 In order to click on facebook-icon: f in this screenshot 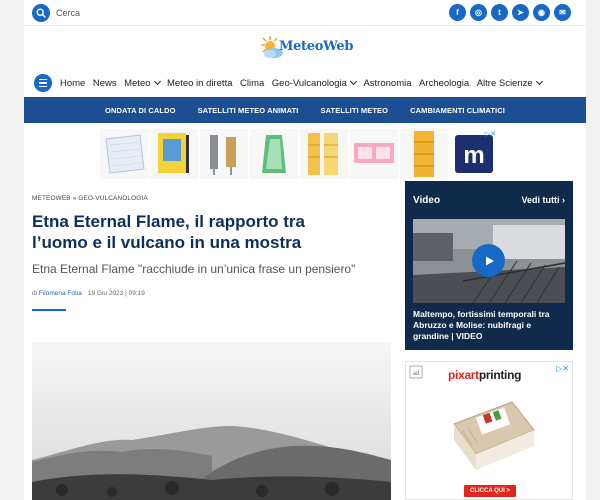, I will do `click(457, 12)`.